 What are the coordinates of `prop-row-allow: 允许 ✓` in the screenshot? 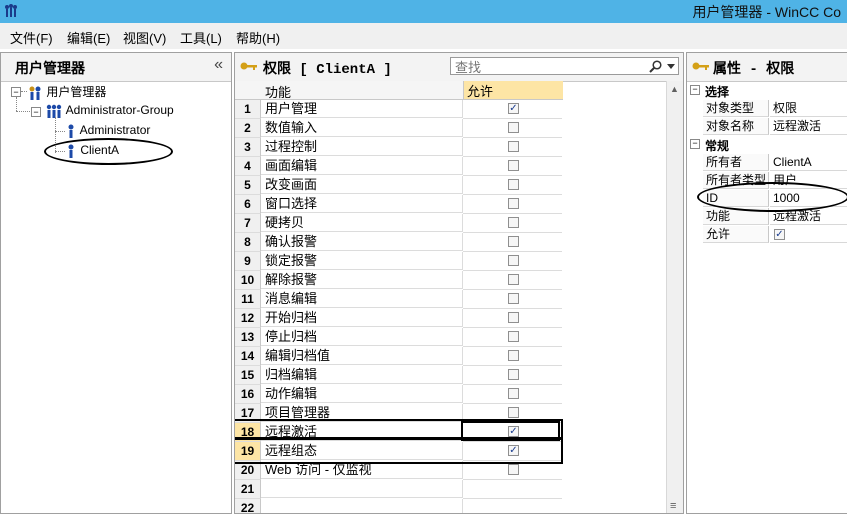 It's located at (775, 235).